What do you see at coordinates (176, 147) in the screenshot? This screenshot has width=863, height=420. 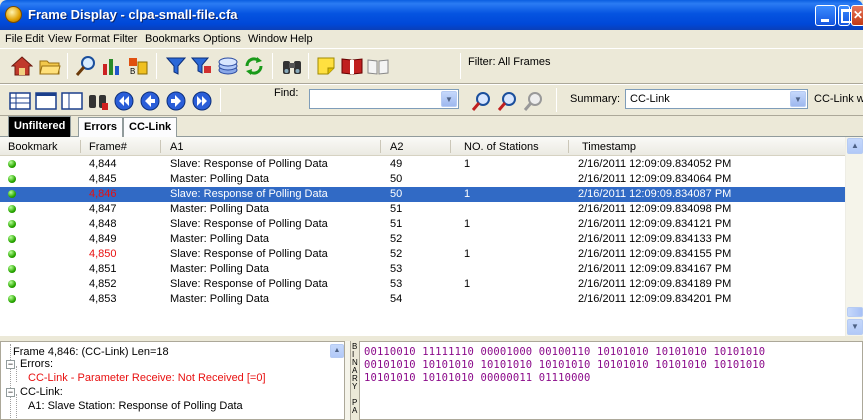 I see `column-a1: A1` at bounding box center [176, 147].